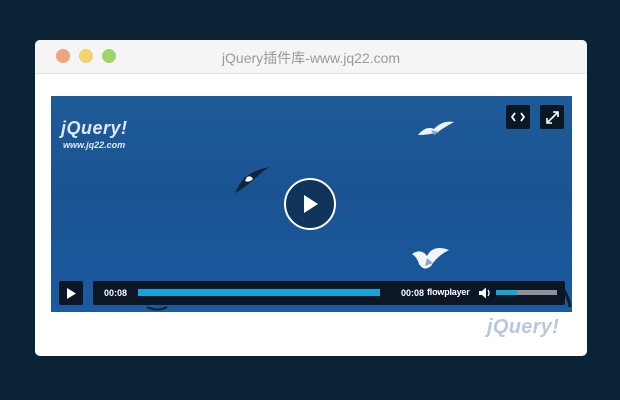 This screenshot has height=400, width=620. What do you see at coordinates (94, 128) in the screenshot?
I see `video-logo-main: jQuery!` at bounding box center [94, 128].